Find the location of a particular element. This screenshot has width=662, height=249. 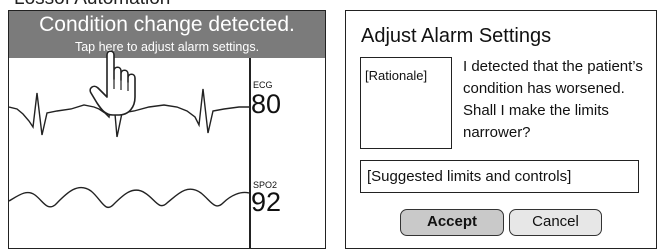

accept-button: Accept is located at coordinates (452, 222).